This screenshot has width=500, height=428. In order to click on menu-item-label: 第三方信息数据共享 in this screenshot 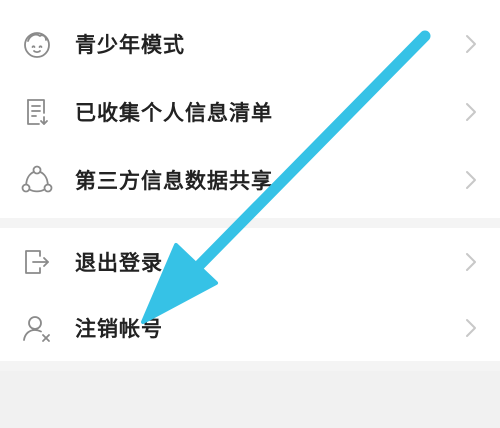, I will do `click(174, 181)`.